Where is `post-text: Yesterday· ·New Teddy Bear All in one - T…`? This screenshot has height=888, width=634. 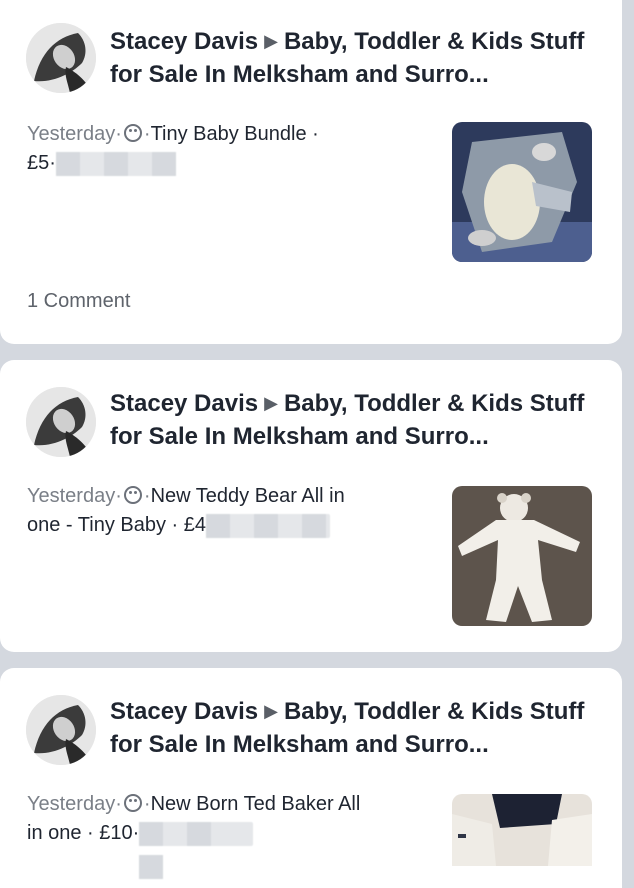 post-text: Yesterday· ·New Teddy Bear All in one - T… is located at coordinates (186, 511).